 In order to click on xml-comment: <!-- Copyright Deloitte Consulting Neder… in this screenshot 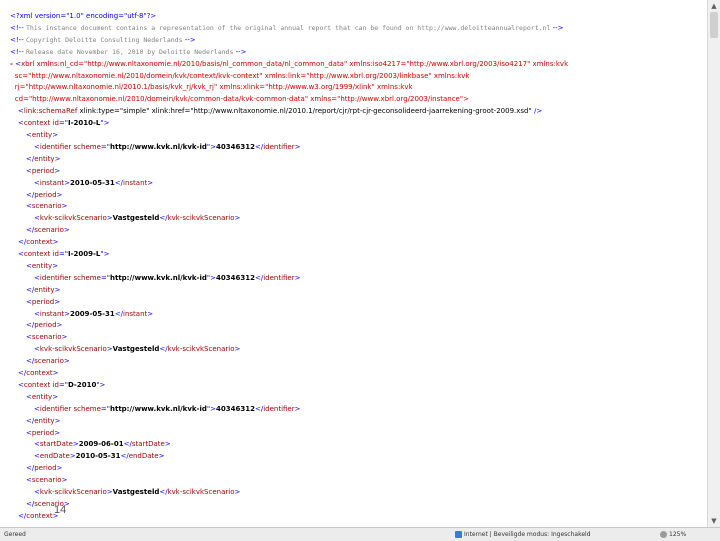, I will do `click(103, 39)`.